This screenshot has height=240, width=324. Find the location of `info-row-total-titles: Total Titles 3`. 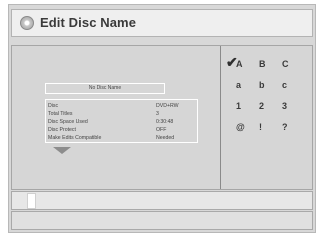

info-row-total-titles: Total Titles 3 is located at coordinates (121, 114).